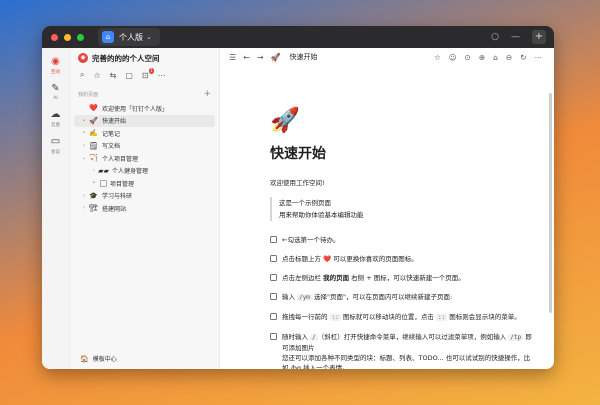 The image size is (600, 405). I want to click on notification-badge: 1, so click(151, 71).